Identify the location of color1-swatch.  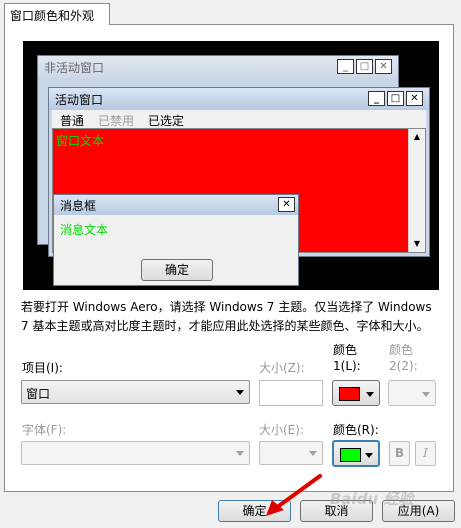
(349, 394).